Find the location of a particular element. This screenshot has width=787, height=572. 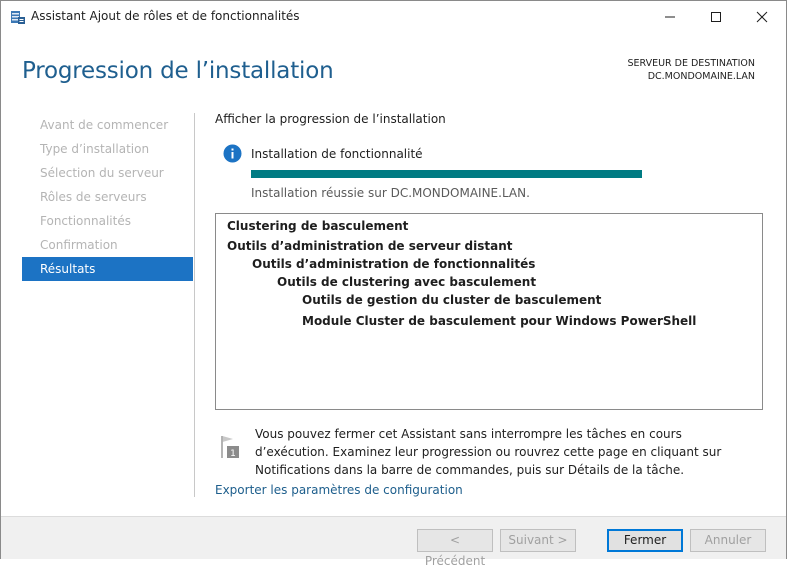

cancel-button: Annuler is located at coordinates (728, 540).